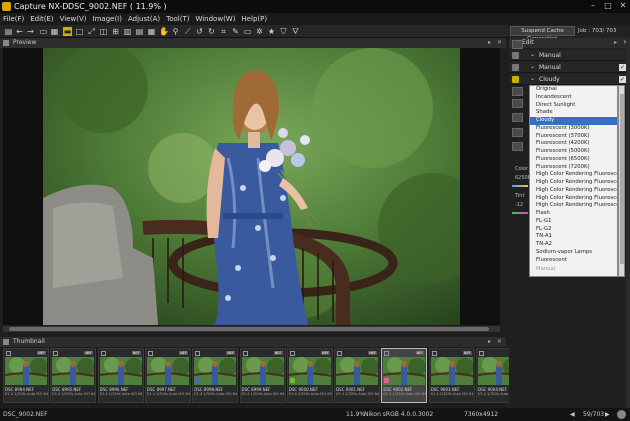 This screenshot has width=630, height=421. I want to click on gear-icon: ✲, so click(259, 31).